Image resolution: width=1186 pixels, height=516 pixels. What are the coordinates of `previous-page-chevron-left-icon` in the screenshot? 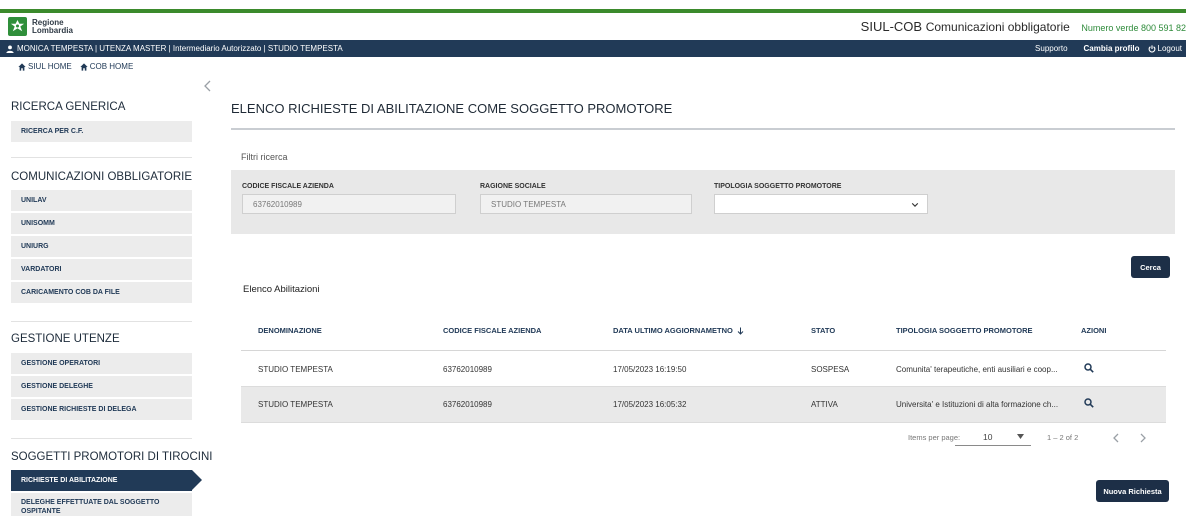 It's located at (1116, 438).